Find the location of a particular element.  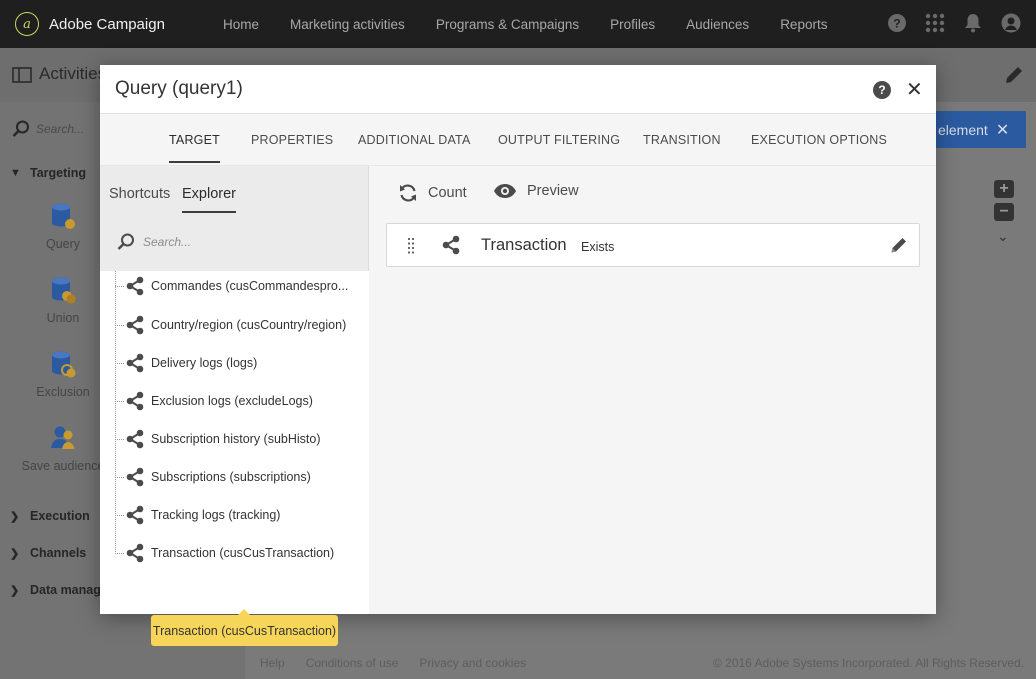

refresh-icon is located at coordinates (408, 193).